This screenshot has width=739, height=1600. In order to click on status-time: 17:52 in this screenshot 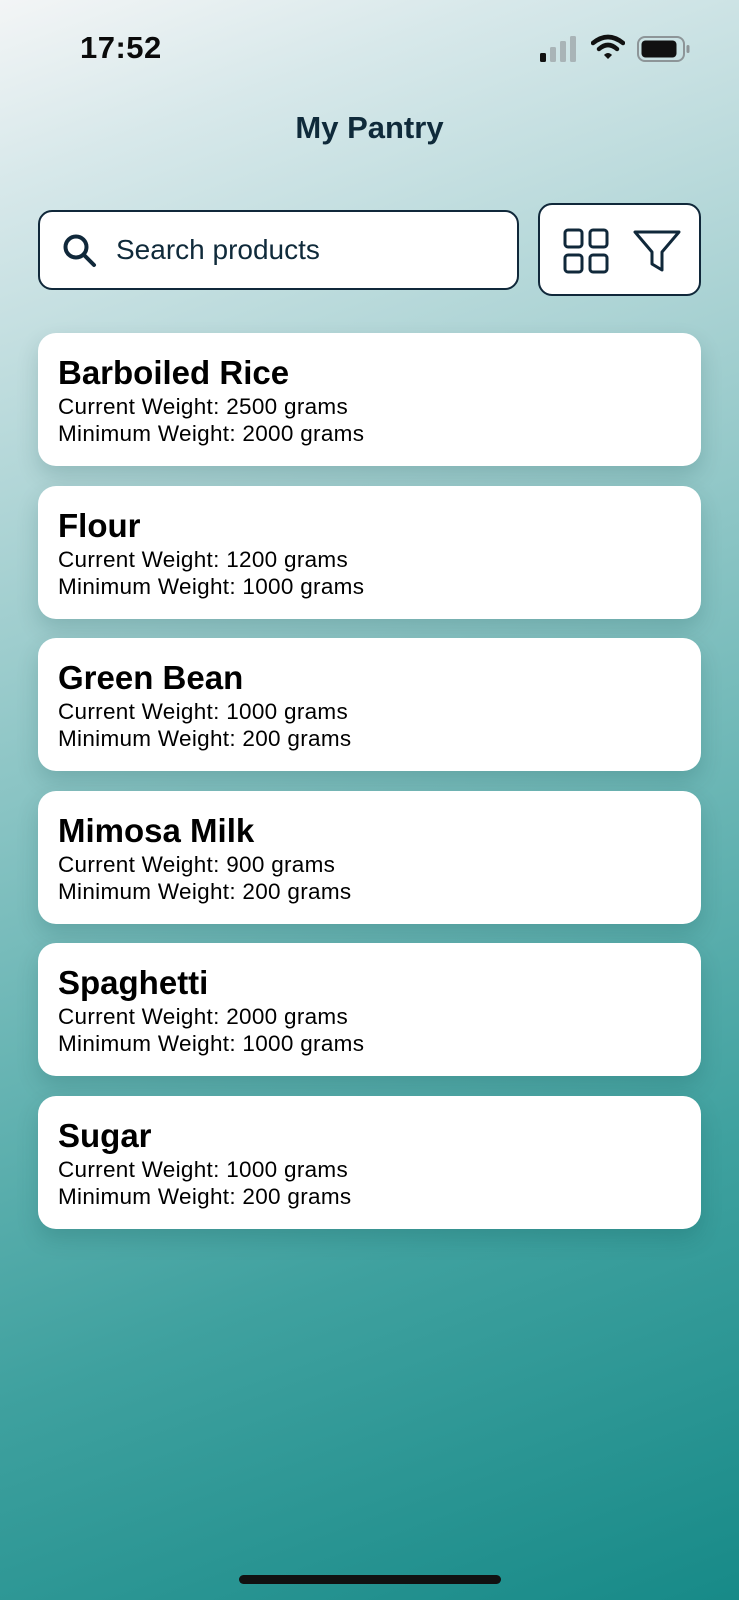, I will do `click(121, 47)`.